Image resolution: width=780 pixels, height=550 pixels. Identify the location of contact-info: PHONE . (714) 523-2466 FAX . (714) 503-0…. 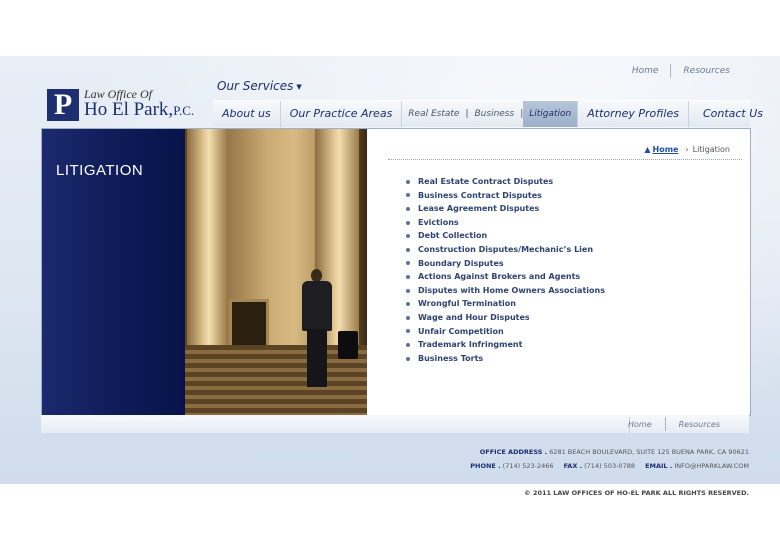
(609, 466).